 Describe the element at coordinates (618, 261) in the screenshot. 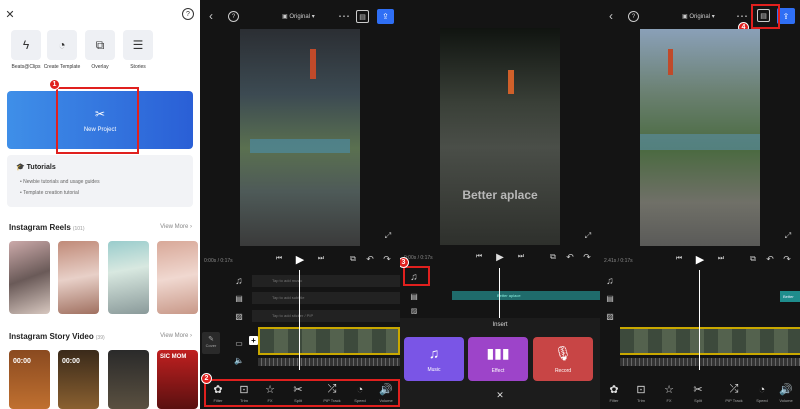

I see `time-readout: 2.41s / 0:17s` at that location.